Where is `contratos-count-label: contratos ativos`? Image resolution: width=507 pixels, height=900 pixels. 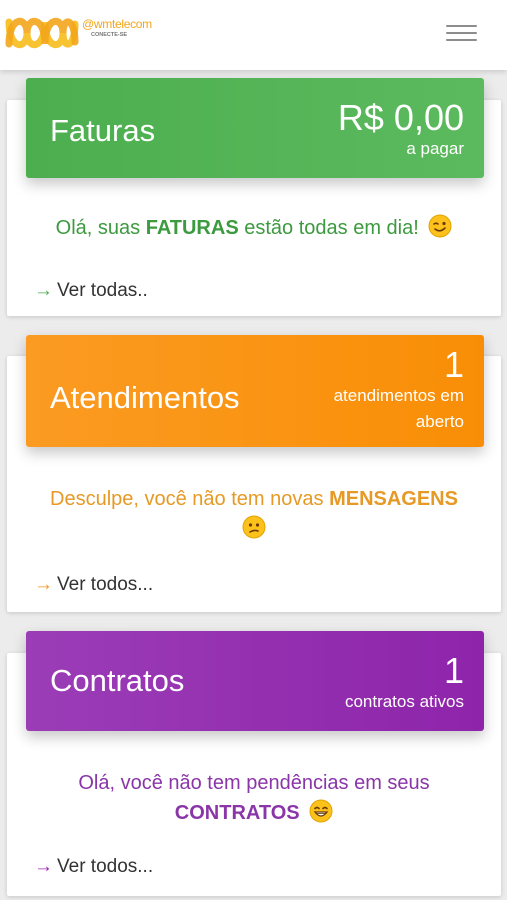
contratos-count-label: contratos ativos is located at coordinates (404, 701).